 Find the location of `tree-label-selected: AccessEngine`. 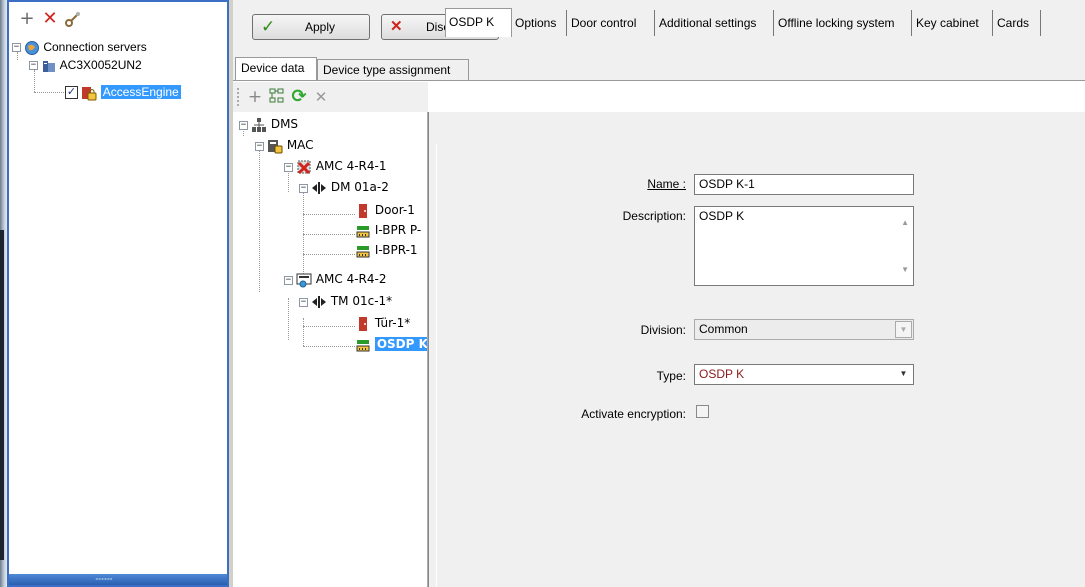

tree-label-selected: AccessEngine is located at coordinates (140, 92).